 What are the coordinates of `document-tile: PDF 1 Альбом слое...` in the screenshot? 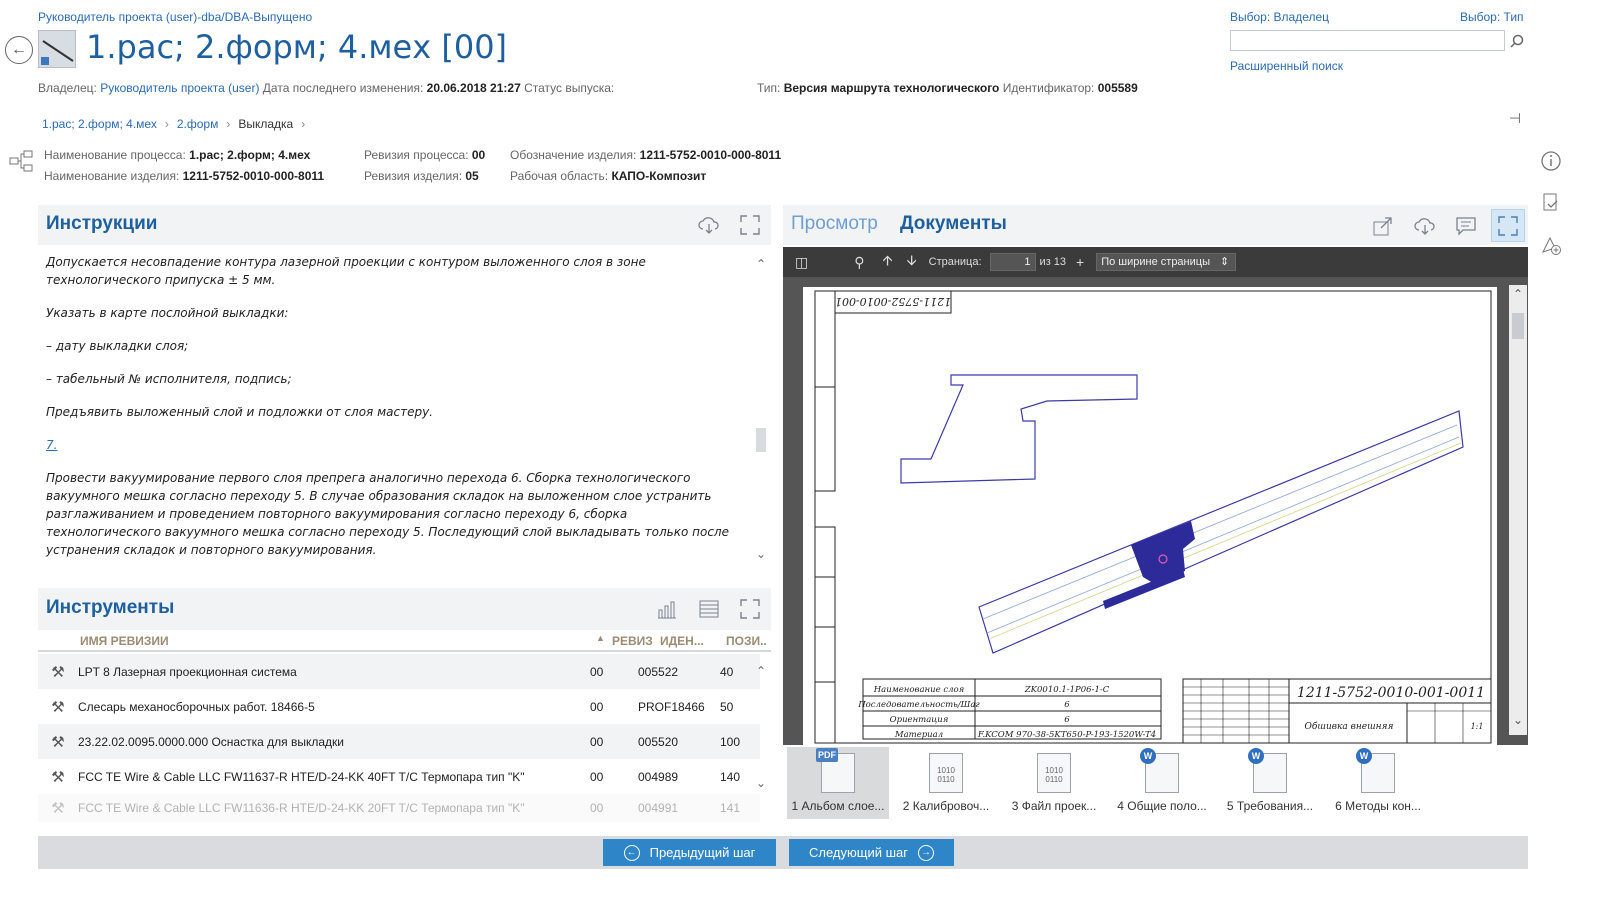 It's located at (838, 783).